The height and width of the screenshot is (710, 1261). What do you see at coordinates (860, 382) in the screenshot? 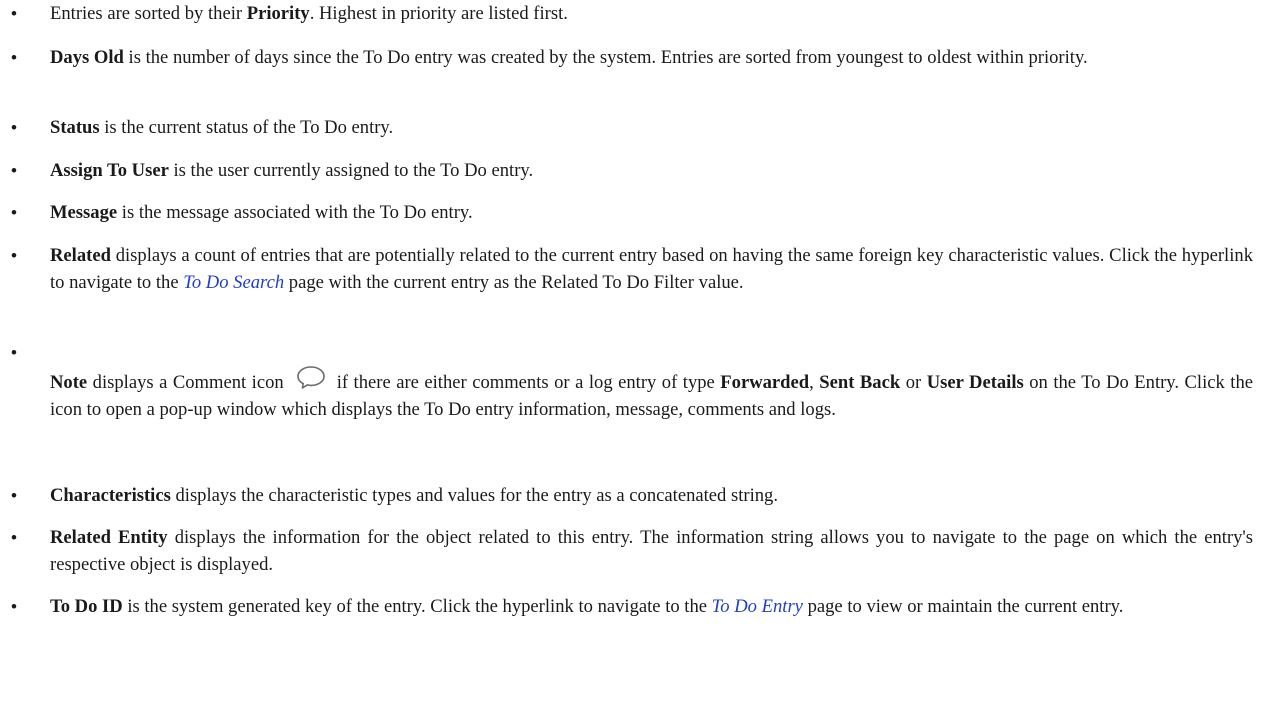
I see `field-term: Sent Back` at bounding box center [860, 382].